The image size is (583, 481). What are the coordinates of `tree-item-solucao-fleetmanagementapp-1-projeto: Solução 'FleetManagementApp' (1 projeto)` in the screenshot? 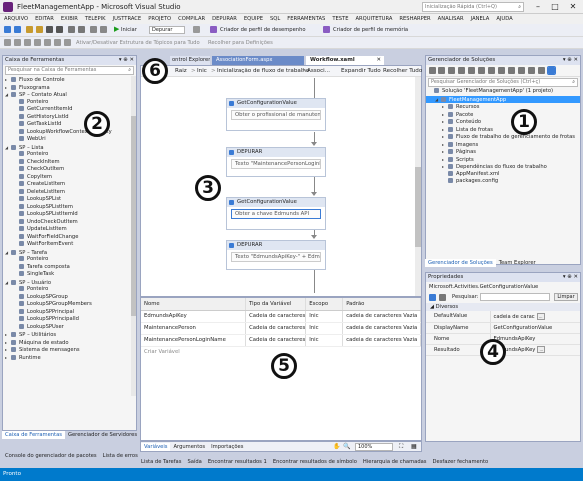 It's located at (503, 92).